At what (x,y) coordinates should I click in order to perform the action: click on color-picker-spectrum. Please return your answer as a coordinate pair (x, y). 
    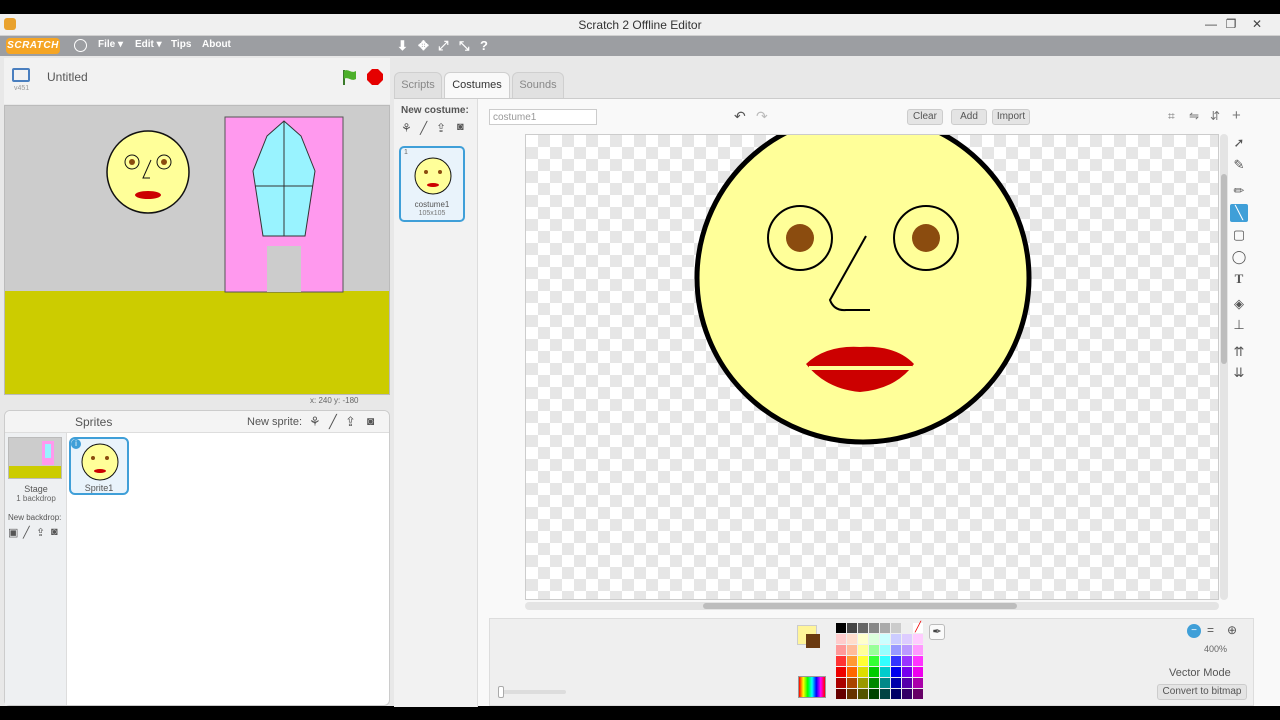
    Looking at the image, I should click on (812, 687).